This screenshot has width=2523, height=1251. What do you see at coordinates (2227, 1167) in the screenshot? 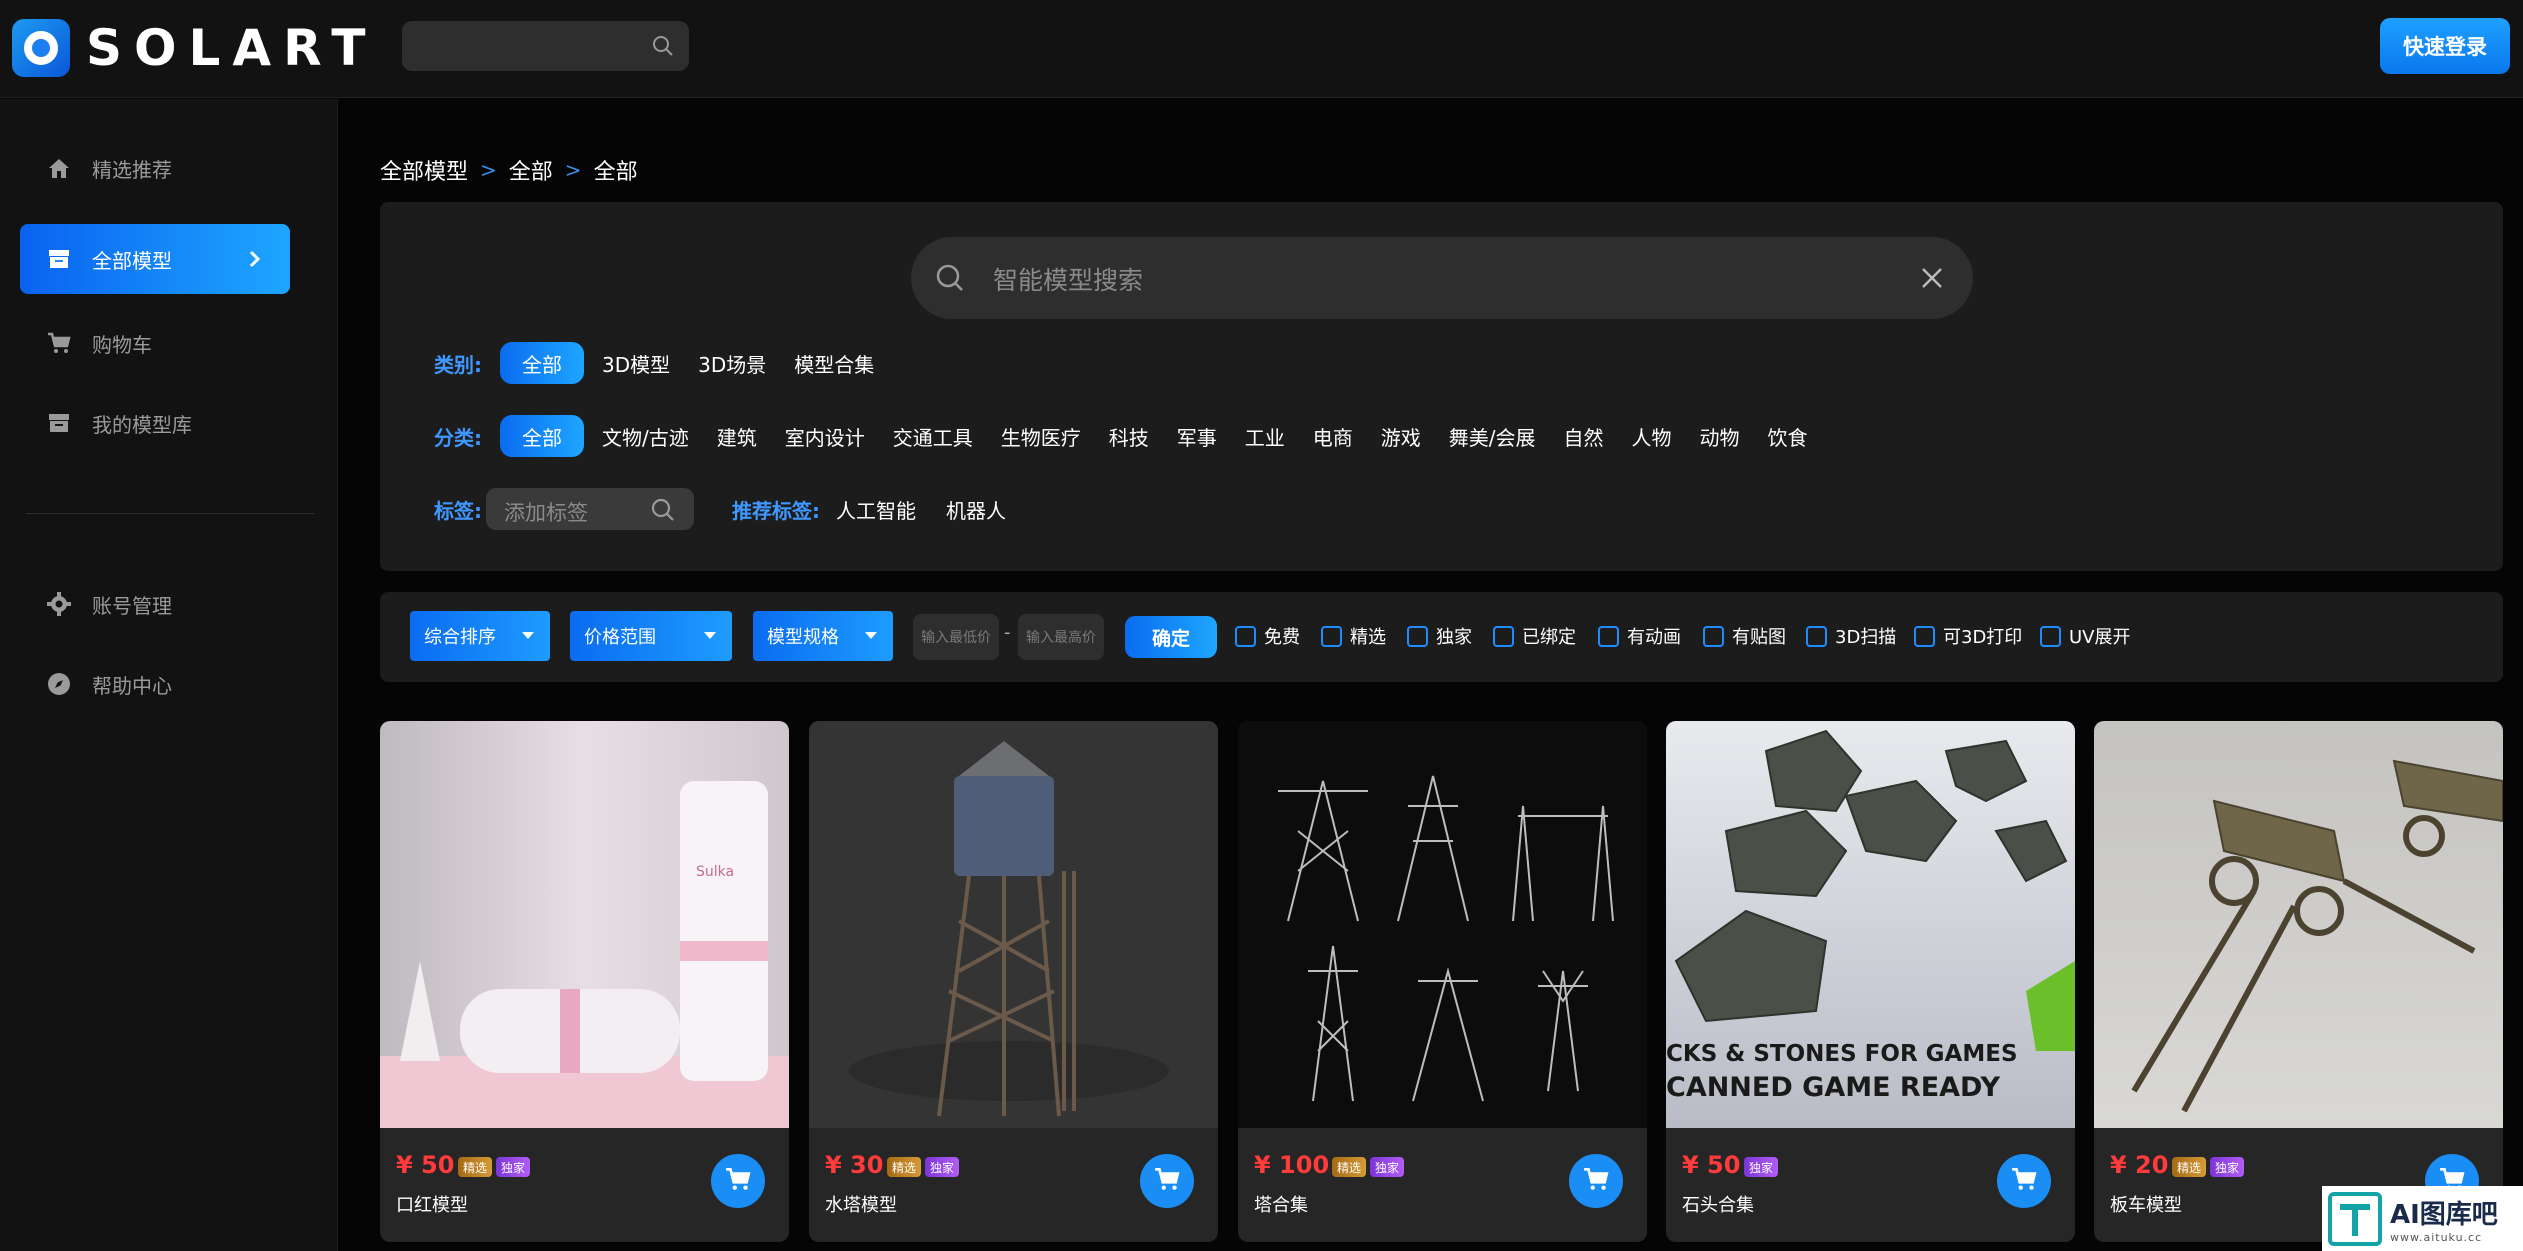
I see `badge-exclusive: 独家` at bounding box center [2227, 1167].